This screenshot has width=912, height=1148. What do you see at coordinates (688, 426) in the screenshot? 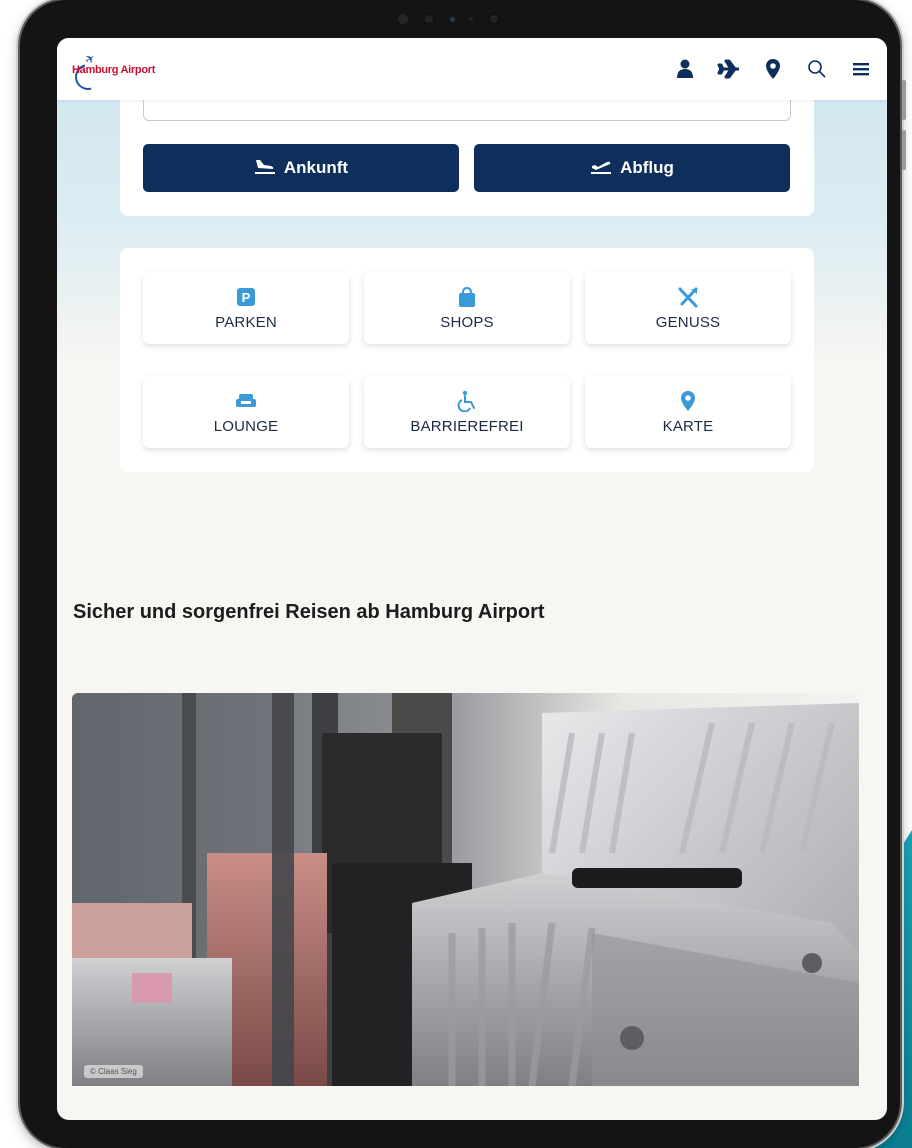
I see `tile-label: KARTE` at bounding box center [688, 426].